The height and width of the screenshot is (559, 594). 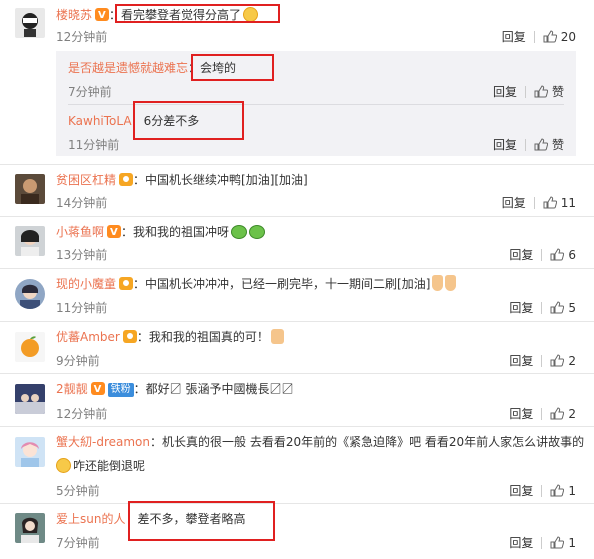 What do you see at coordinates (78, 543) in the screenshot?
I see `comment-time: 7分钟前` at bounding box center [78, 543].